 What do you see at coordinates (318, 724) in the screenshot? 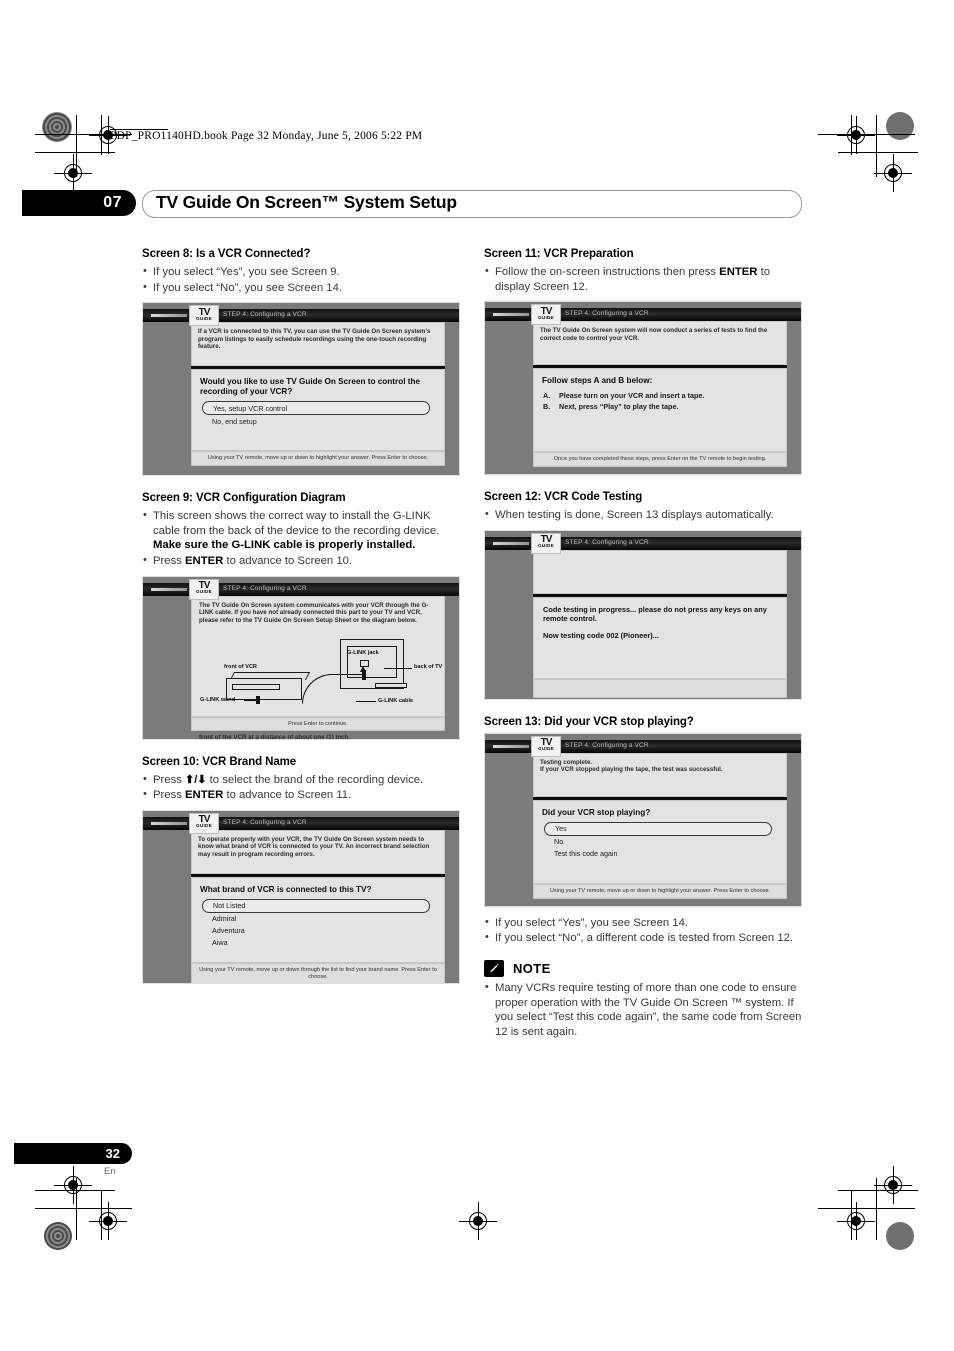
I see `tv-footnote: Press Enter to continue.` at bounding box center [318, 724].